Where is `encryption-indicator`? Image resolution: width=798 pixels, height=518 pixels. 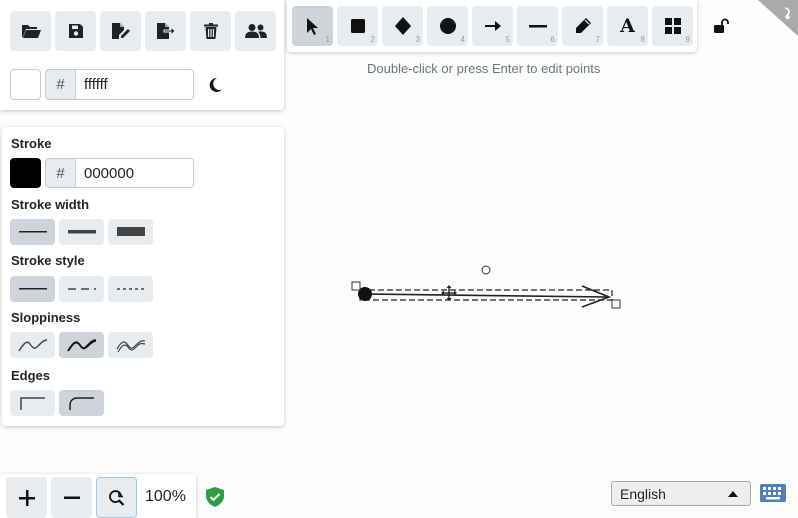 encryption-indicator is located at coordinates (216, 497).